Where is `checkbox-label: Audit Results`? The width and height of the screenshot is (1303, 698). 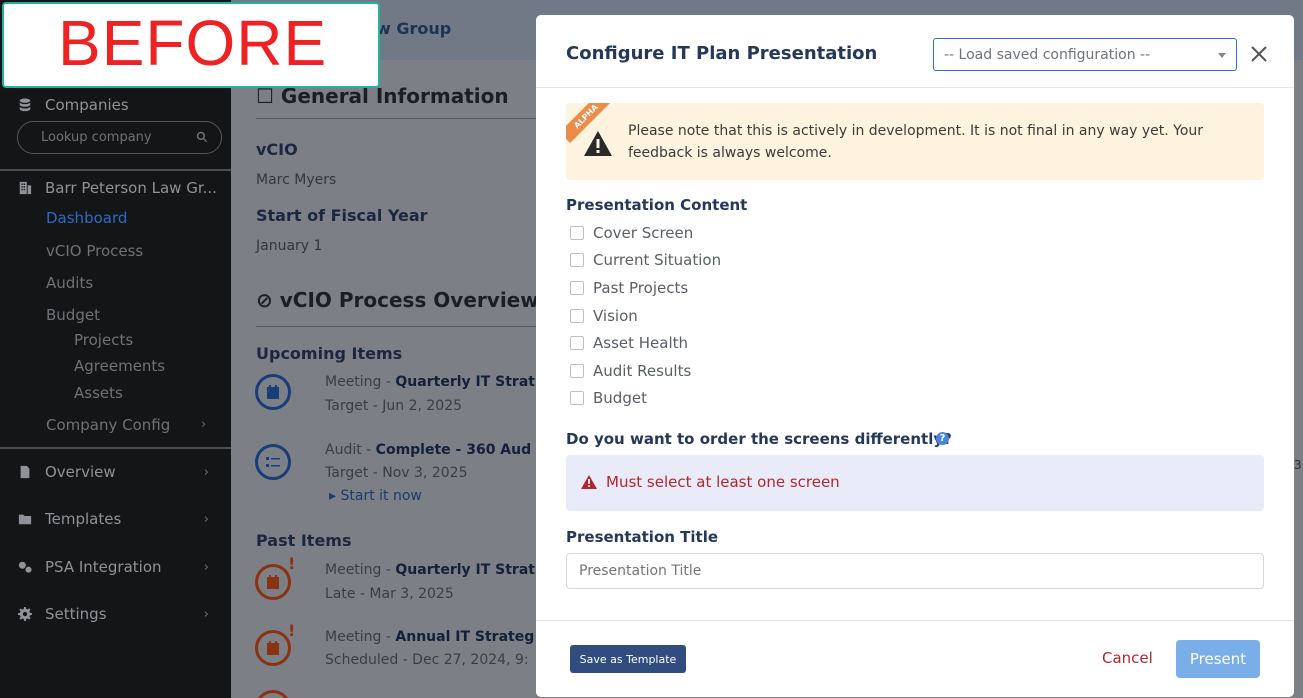 checkbox-label: Audit Results is located at coordinates (642, 371).